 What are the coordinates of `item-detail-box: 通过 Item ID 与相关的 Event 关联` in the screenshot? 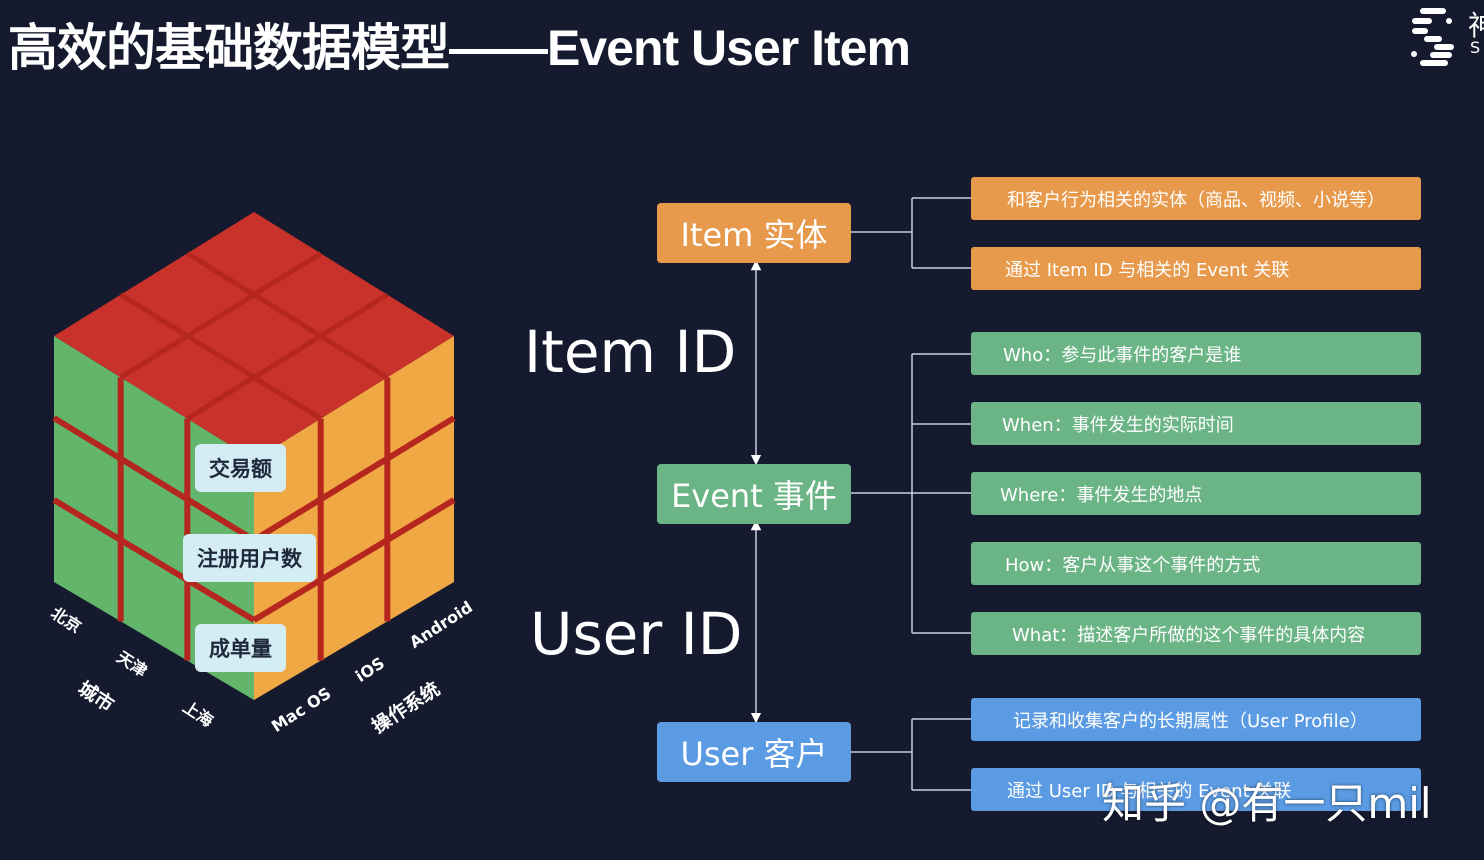 It's located at (1196, 268).